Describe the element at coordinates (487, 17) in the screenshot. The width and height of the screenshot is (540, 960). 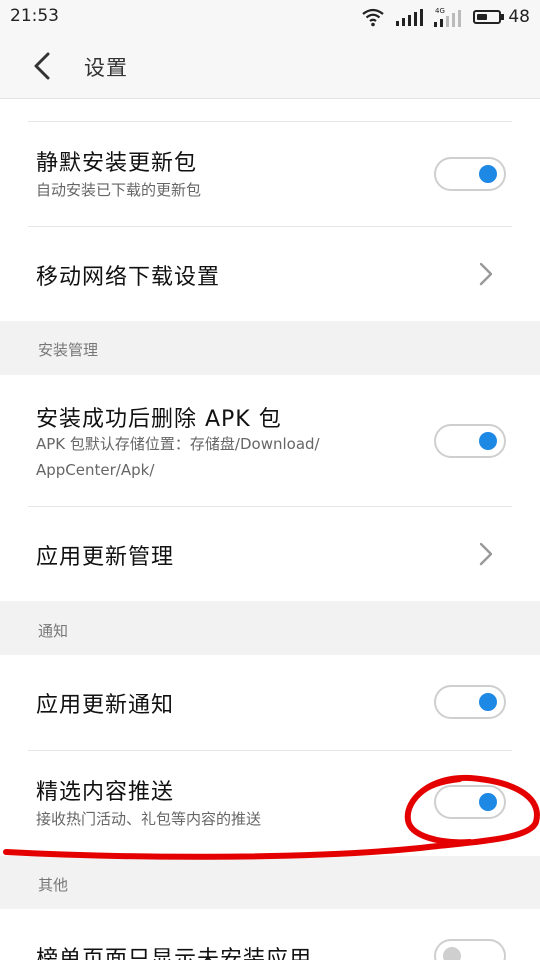
I see `battery-icon` at that location.